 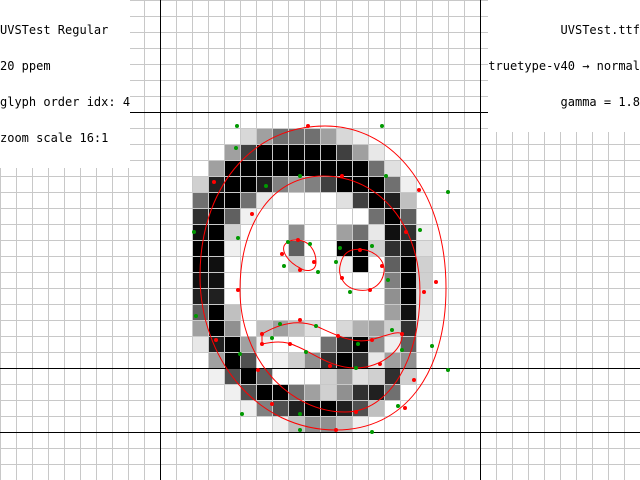 What do you see at coordinates (25, 66) in the screenshot?
I see `ppem-label: 20 ppem` at bounding box center [25, 66].